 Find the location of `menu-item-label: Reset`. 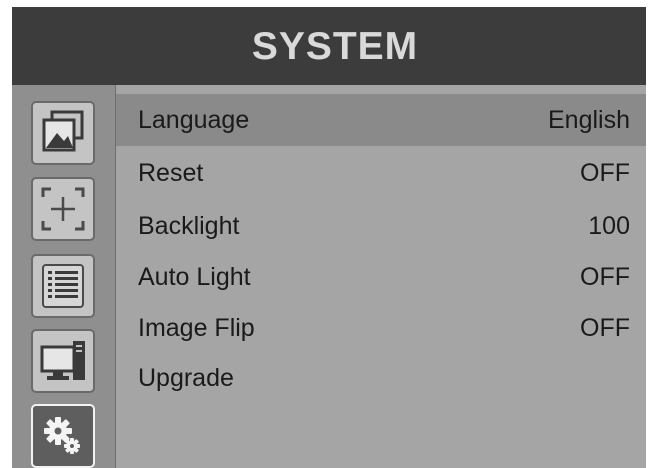

menu-item-label: Reset is located at coordinates (171, 172).